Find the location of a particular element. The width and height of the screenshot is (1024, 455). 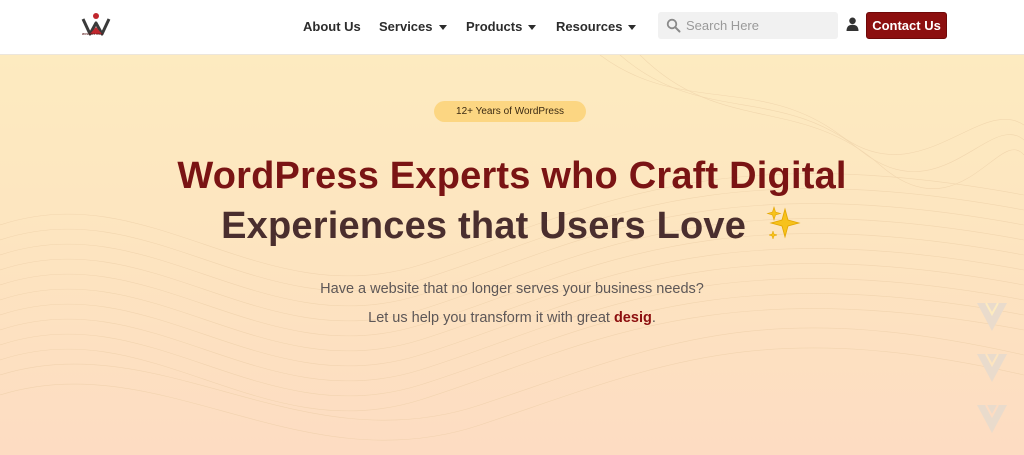

hero-subtext-prefix: Let us help you transform it with great is located at coordinates (491, 318).